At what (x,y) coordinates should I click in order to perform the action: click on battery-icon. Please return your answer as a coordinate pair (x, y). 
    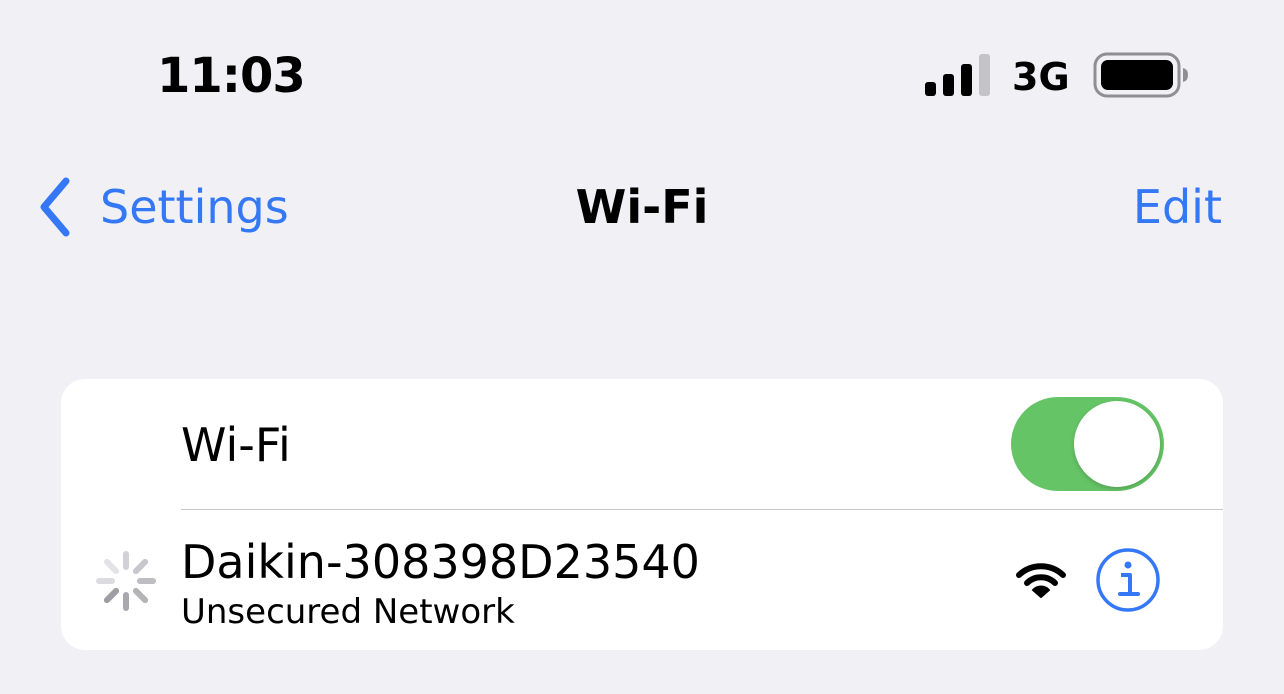
    Looking at the image, I should click on (1140, 75).